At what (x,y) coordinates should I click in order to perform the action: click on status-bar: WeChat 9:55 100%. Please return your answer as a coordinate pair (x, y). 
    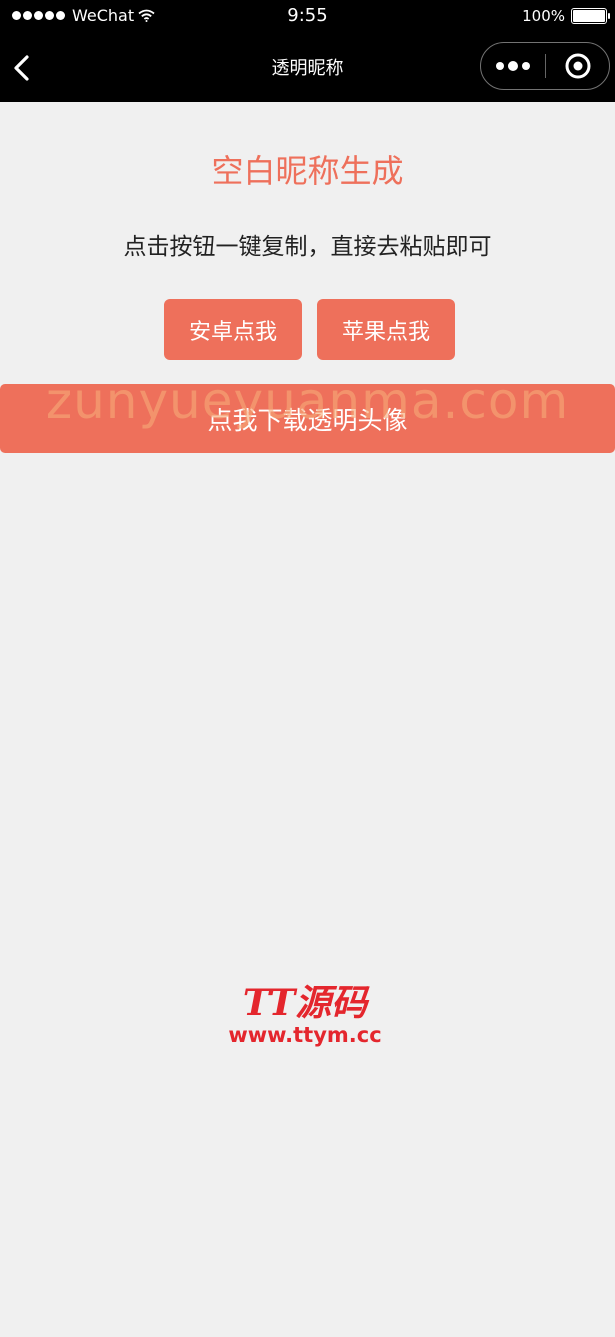
    Looking at the image, I should click on (307, 17).